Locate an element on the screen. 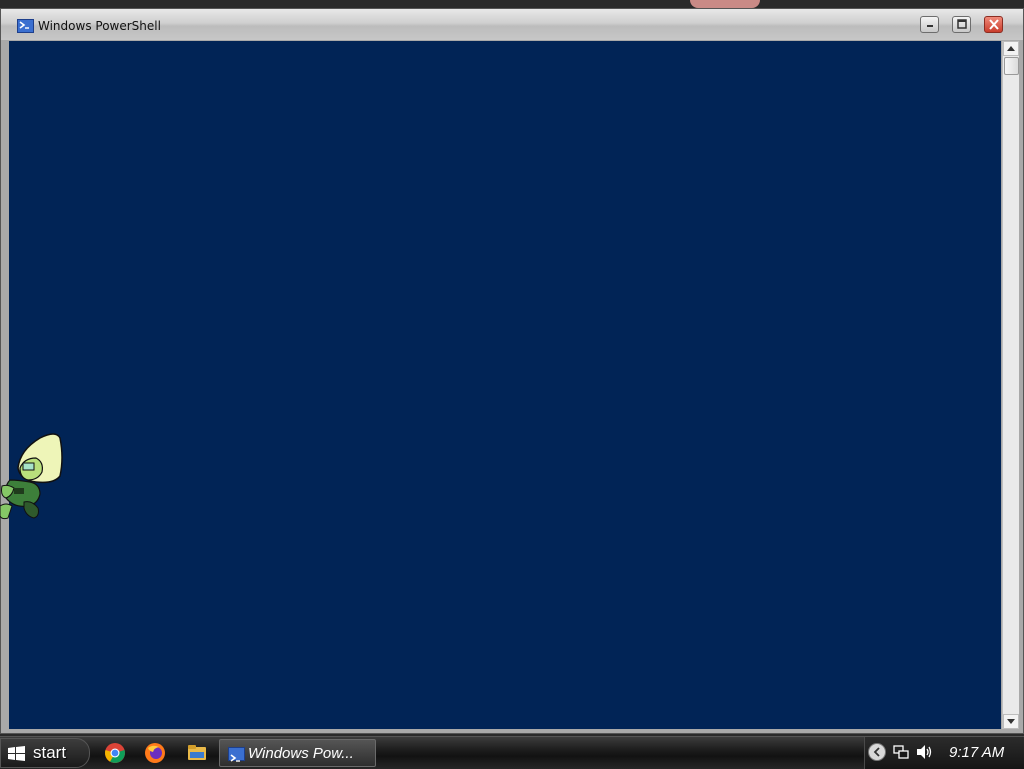 The image size is (1024, 769). chrome-icon is located at coordinates (115, 753).